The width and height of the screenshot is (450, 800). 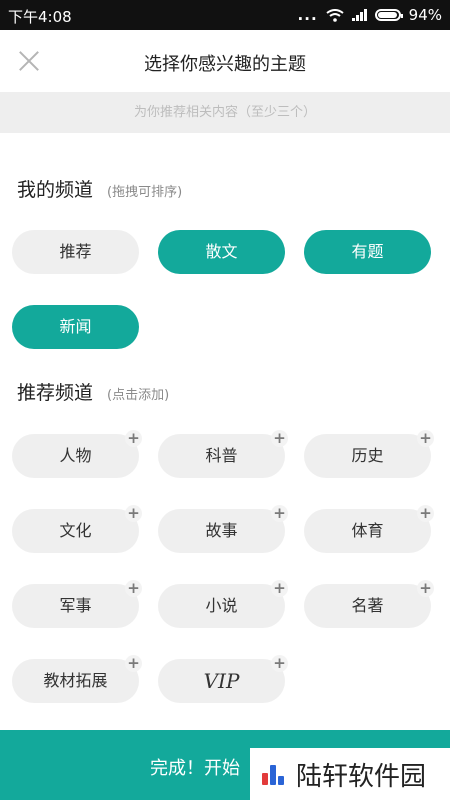 What do you see at coordinates (99, 188) in the screenshot?
I see `my-channels-heading: 我的频道 (拖拽可排序)` at bounding box center [99, 188].